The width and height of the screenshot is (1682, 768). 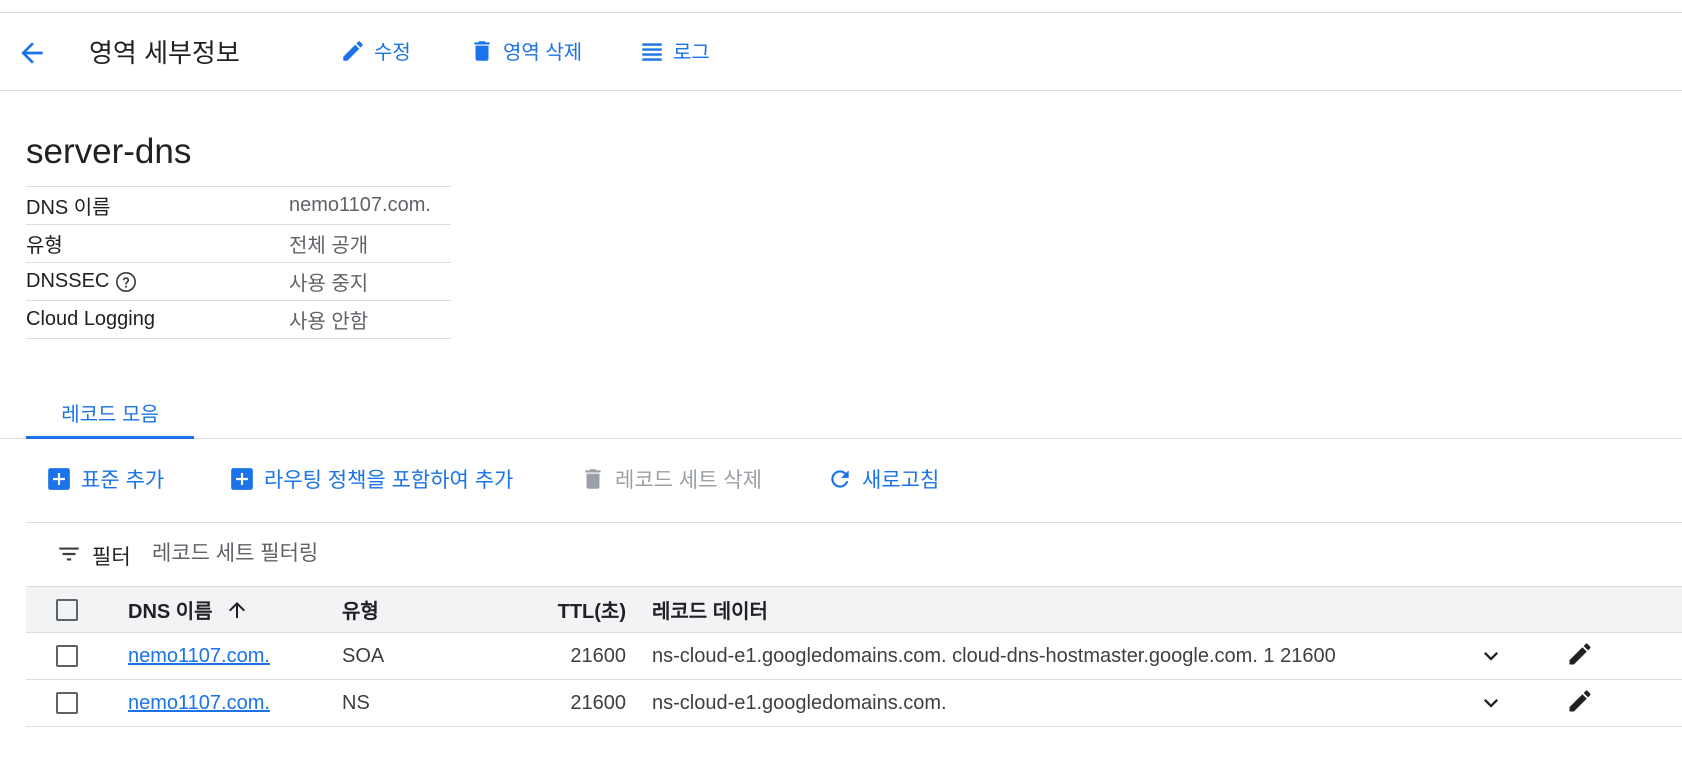 I want to click on column-header-type: 유형, so click(x=360, y=609).